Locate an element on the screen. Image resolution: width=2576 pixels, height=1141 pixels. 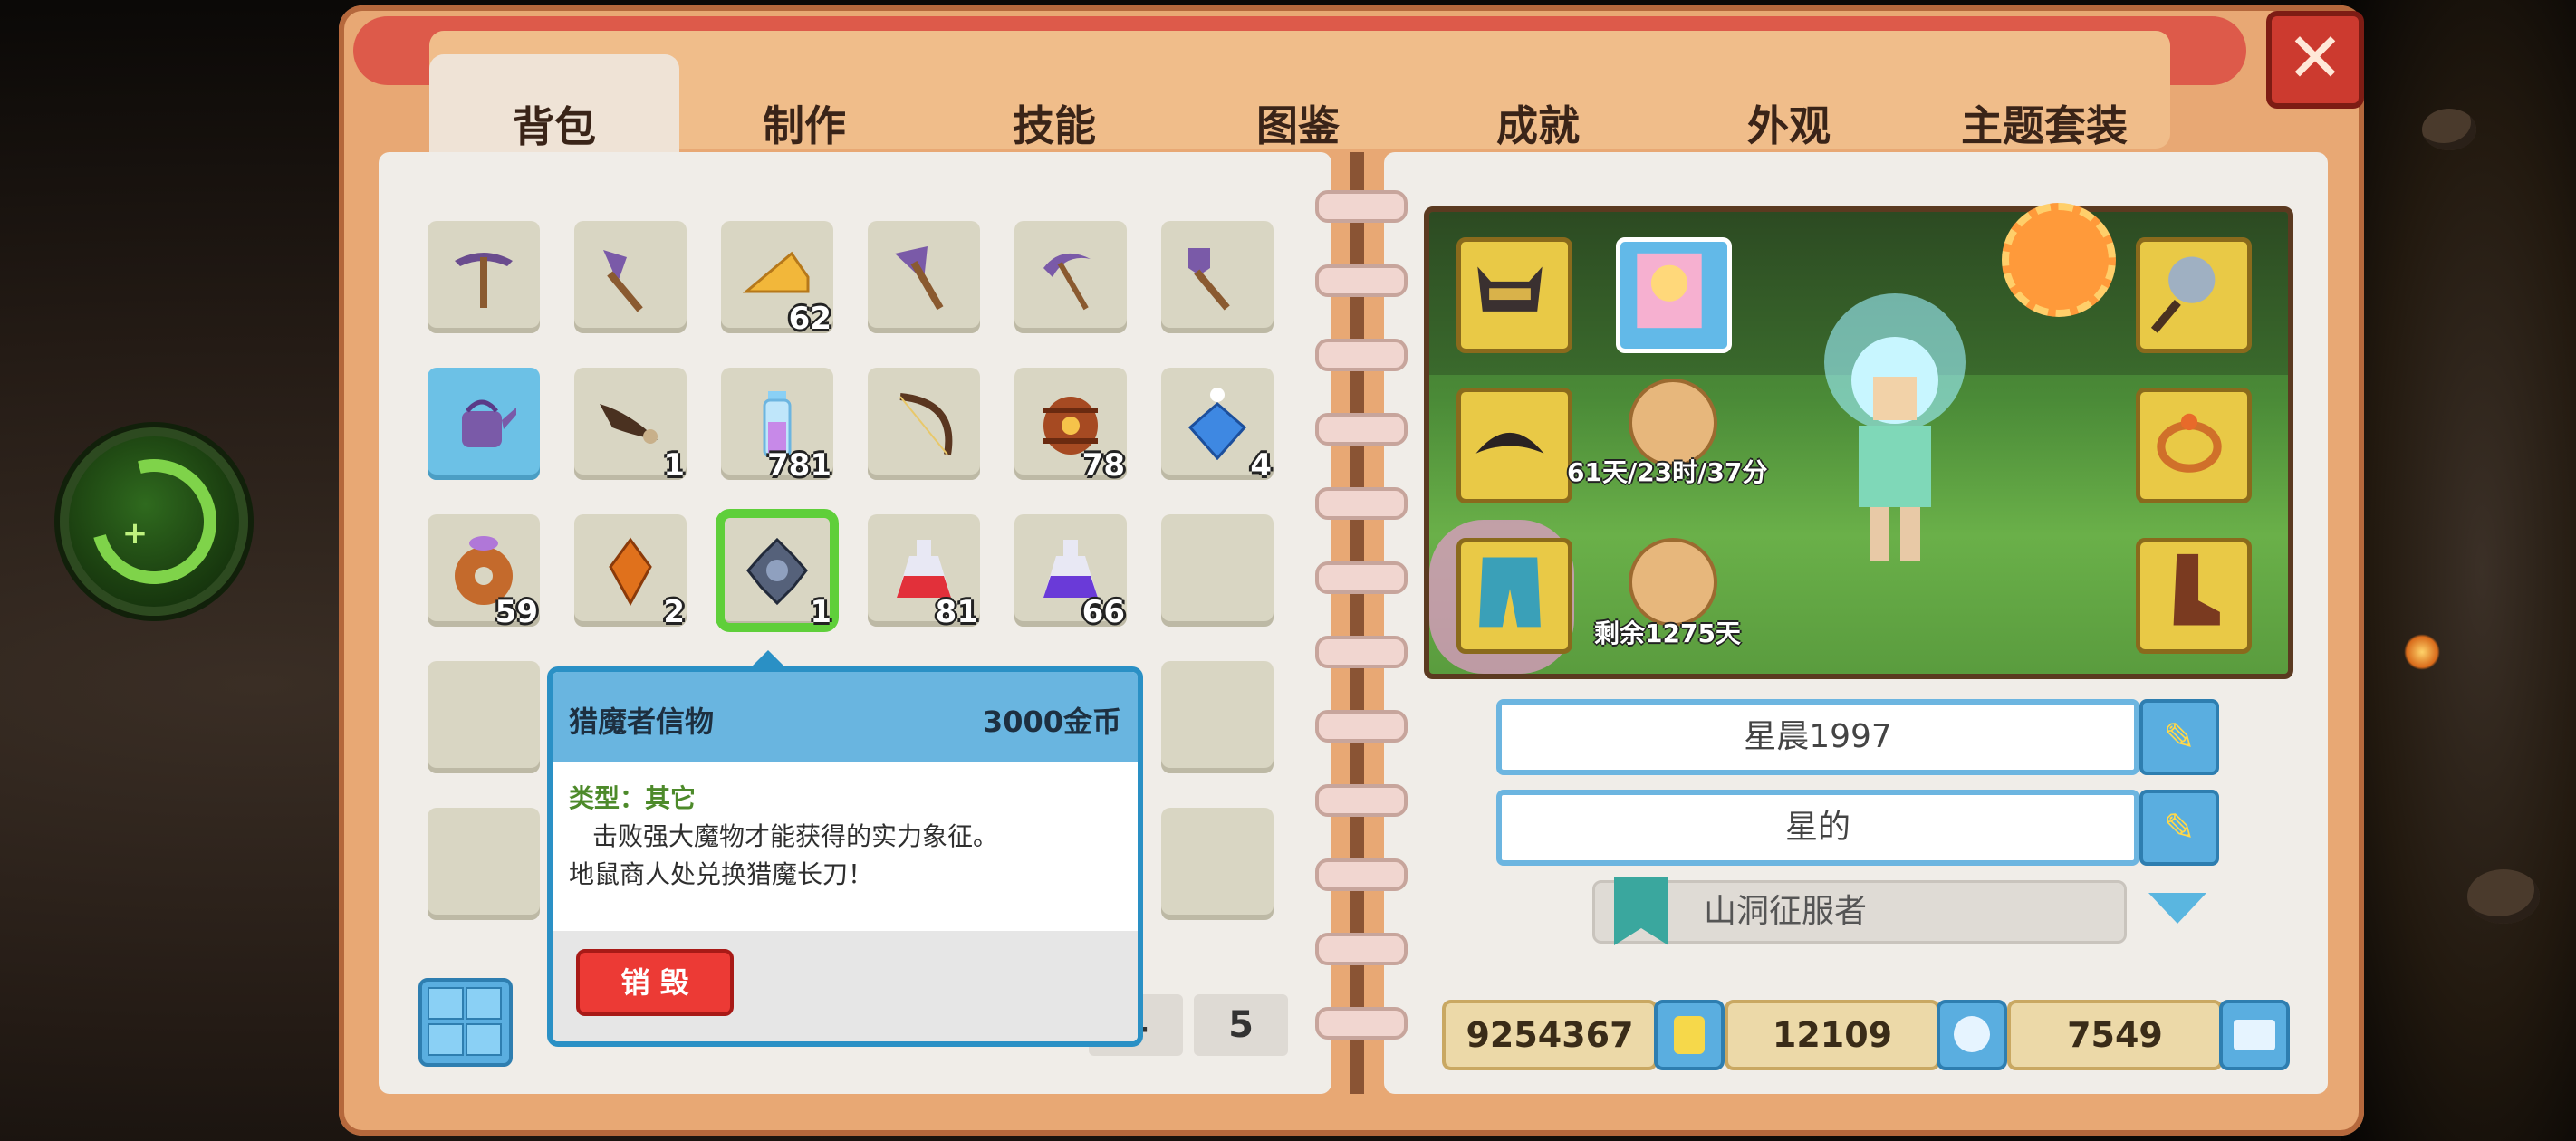
costume-timer: 61天/23时/37分 is located at coordinates (1667, 472).